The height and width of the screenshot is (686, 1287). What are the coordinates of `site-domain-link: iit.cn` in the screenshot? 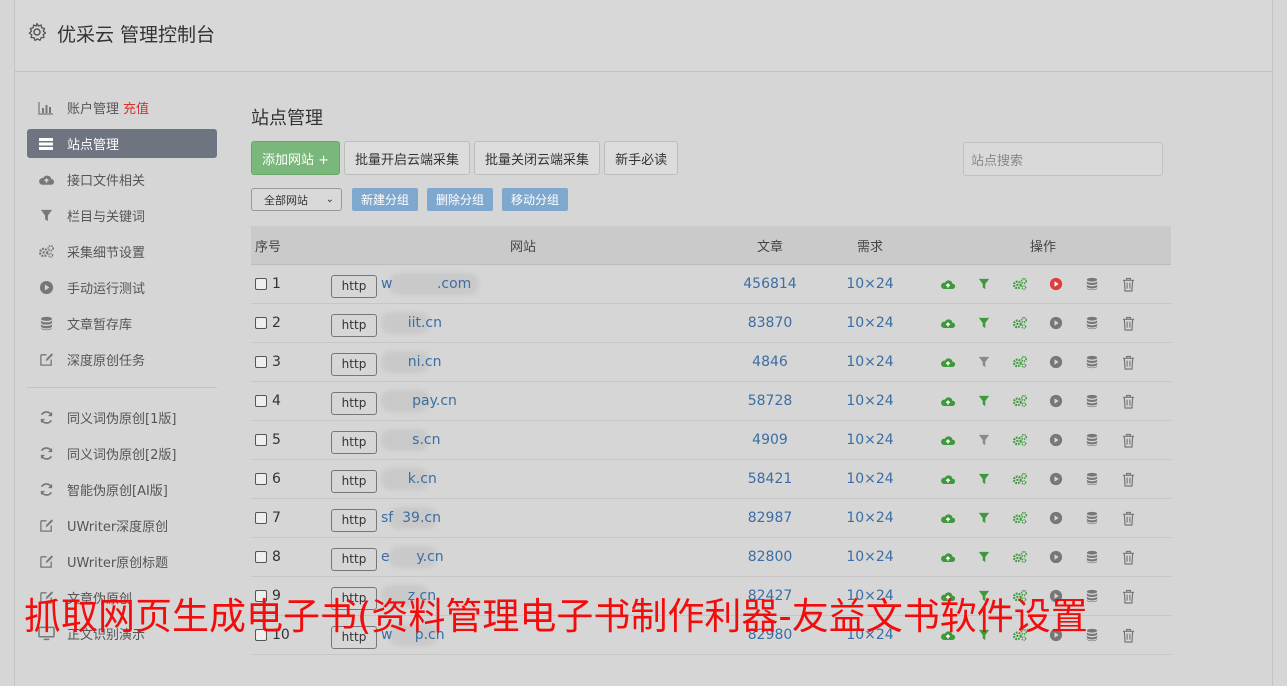 It's located at (411, 323).